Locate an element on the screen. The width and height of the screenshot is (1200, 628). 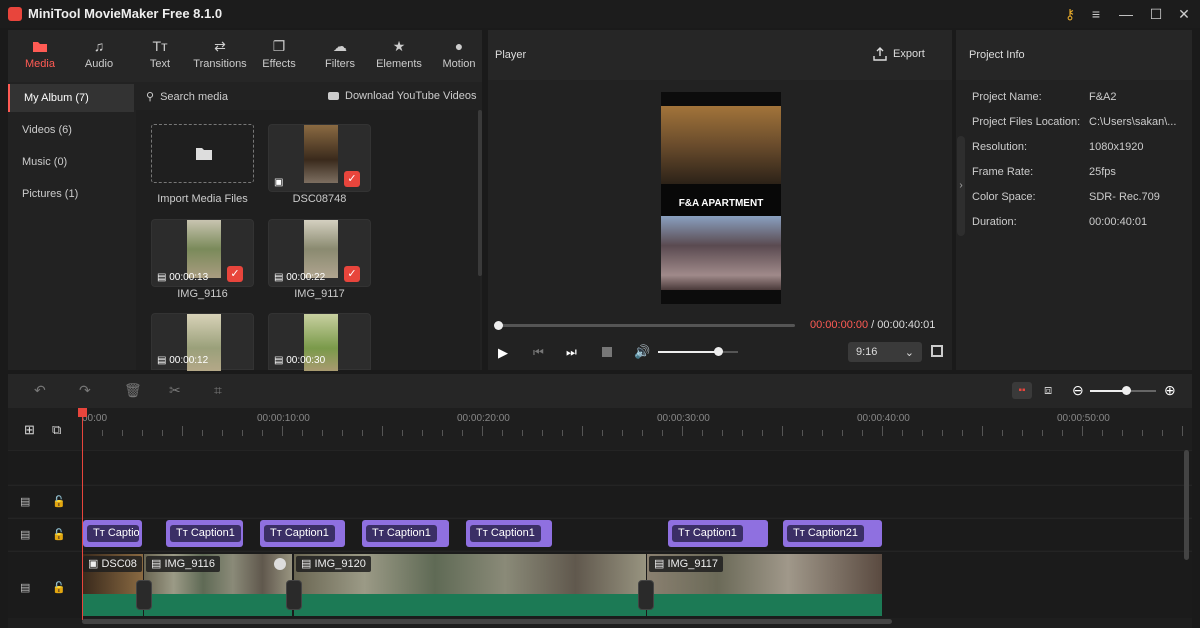
player-header: Player Export is located at coordinates (720, 55).